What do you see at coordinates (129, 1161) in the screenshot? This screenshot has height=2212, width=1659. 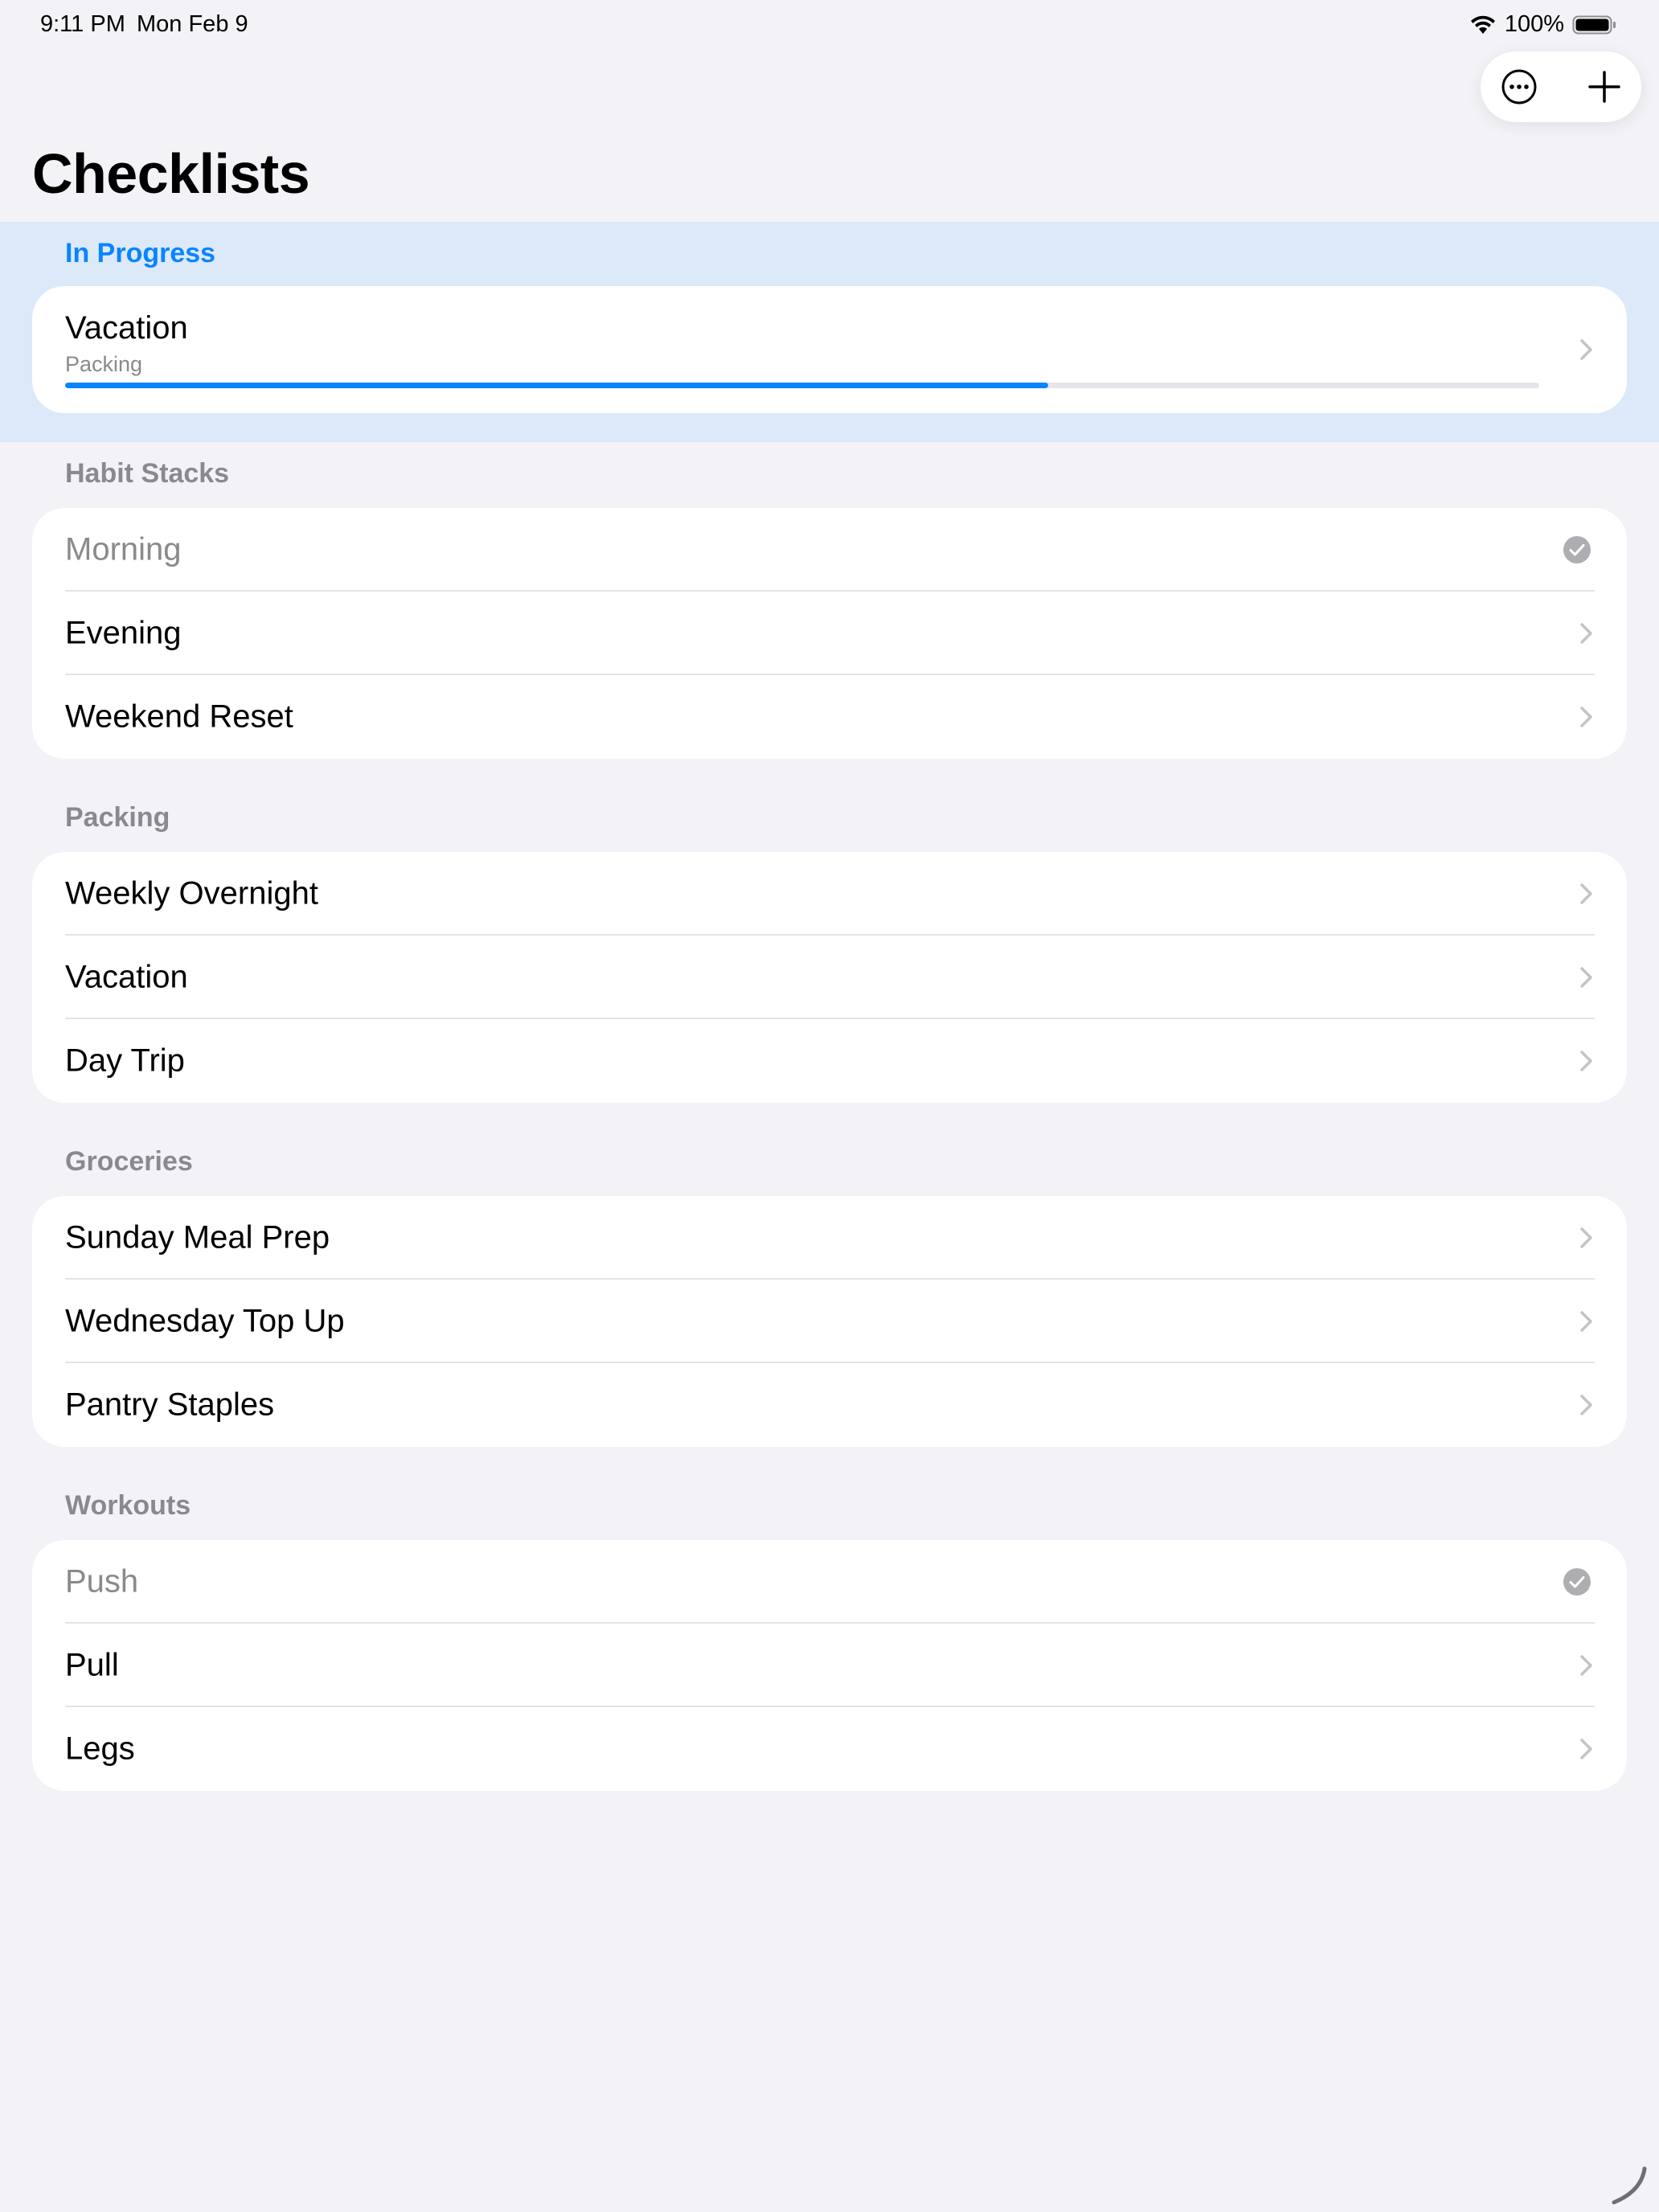 I see `section-header-groceries: Groceries` at bounding box center [129, 1161].